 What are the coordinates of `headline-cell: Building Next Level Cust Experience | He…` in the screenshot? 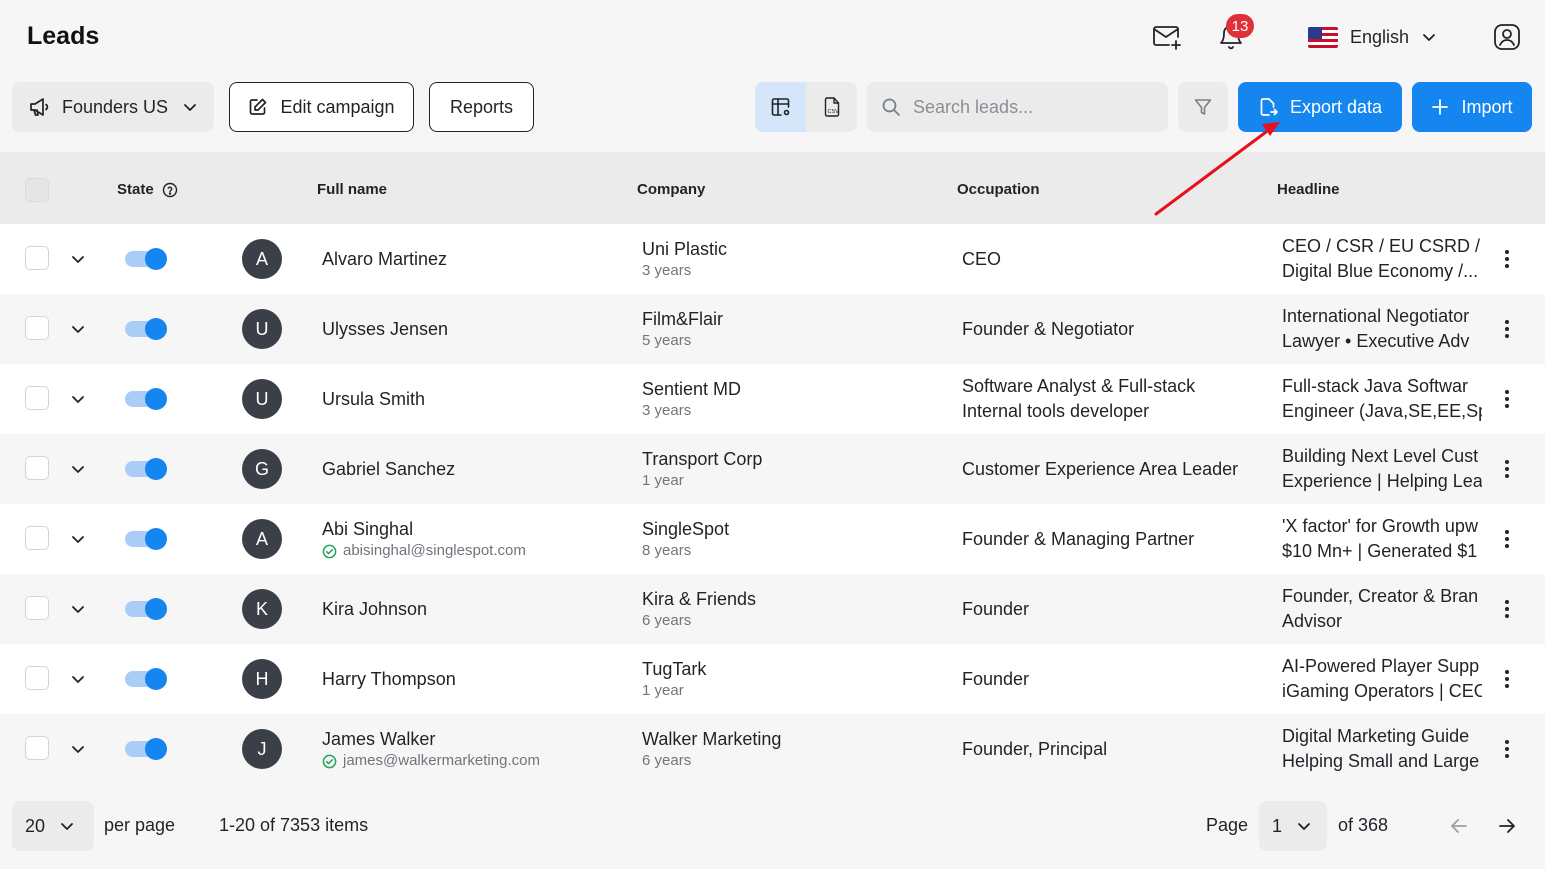 It's located at (1382, 469).